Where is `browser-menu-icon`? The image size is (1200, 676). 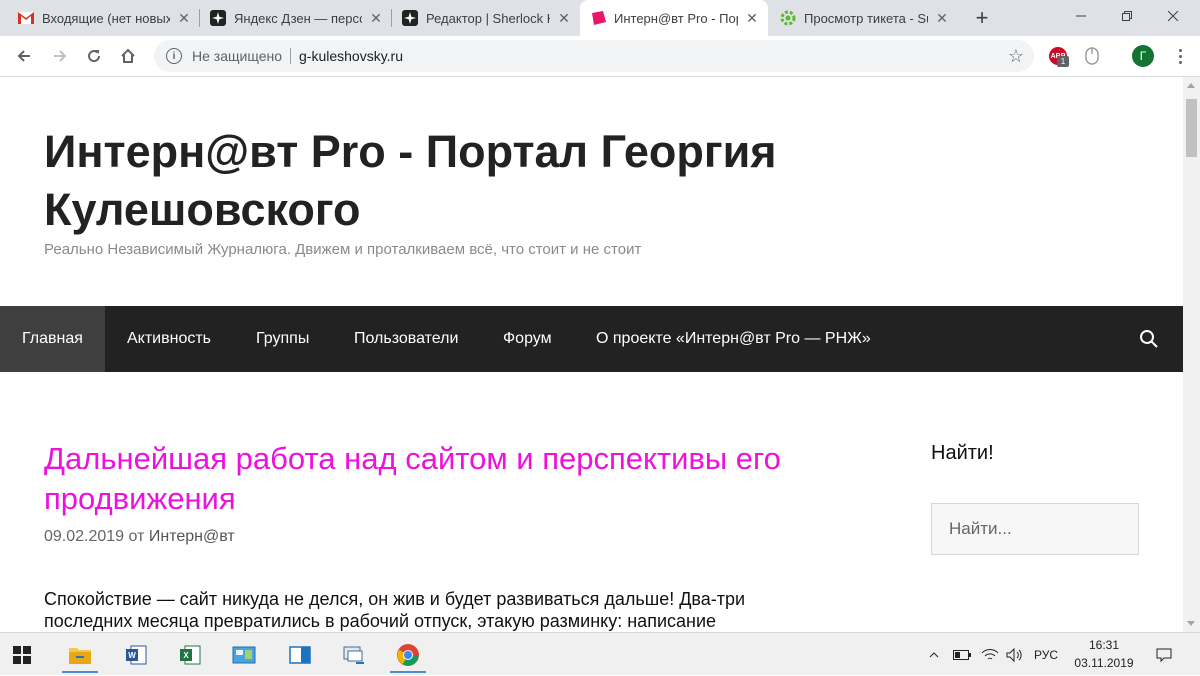
browser-menu-icon is located at coordinates (1180, 56).